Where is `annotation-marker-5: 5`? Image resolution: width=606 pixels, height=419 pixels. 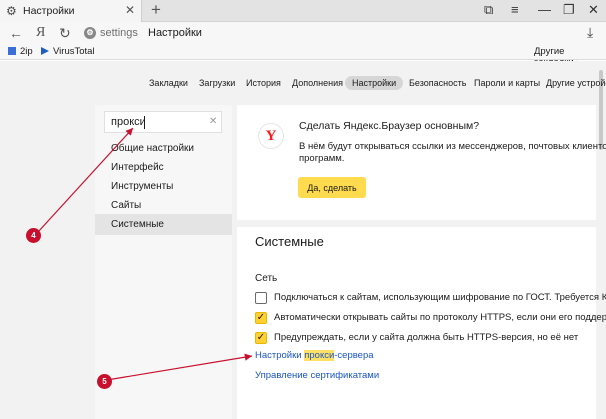 annotation-marker-5: 5 is located at coordinates (104, 381).